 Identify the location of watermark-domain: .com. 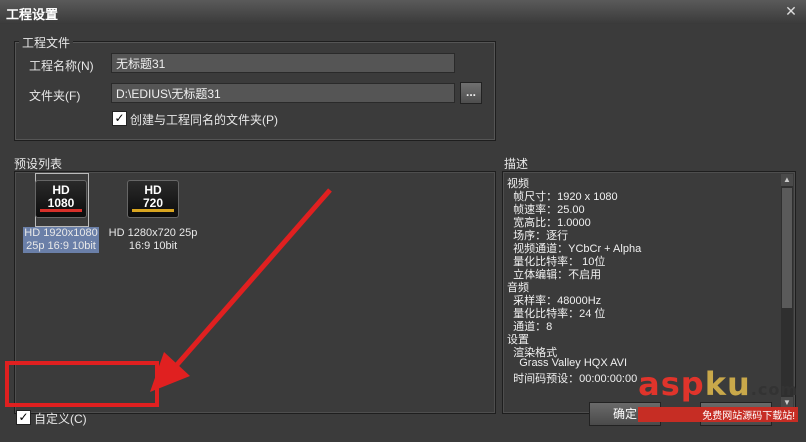
(774, 389).